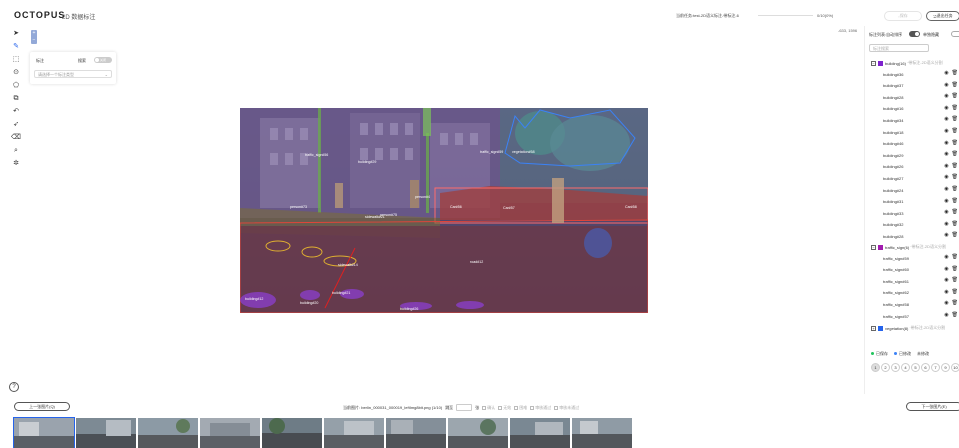 The width and height of the screenshot is (959, 448). Describe the element at coordinates (875, 367) in the screenshot. I see `page-button: 1` at that location.